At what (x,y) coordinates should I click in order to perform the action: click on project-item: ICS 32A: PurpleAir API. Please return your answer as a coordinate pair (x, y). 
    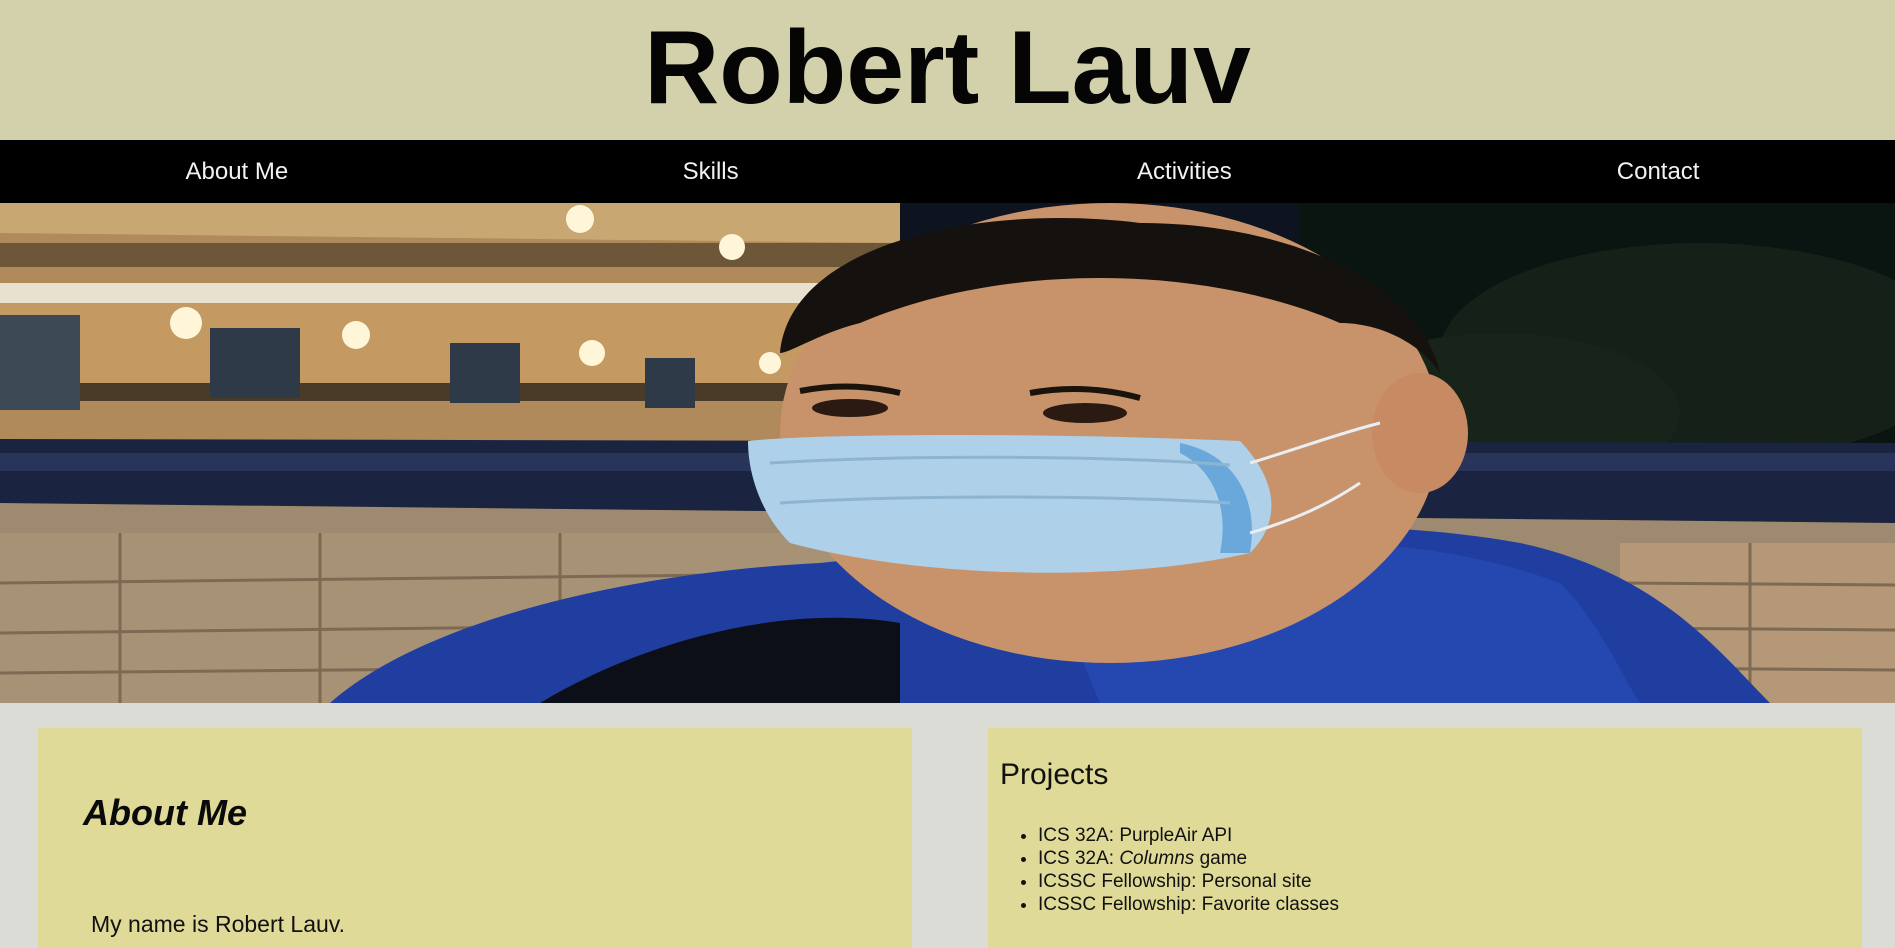
    Looking at the image, I should click on (1188, 835).